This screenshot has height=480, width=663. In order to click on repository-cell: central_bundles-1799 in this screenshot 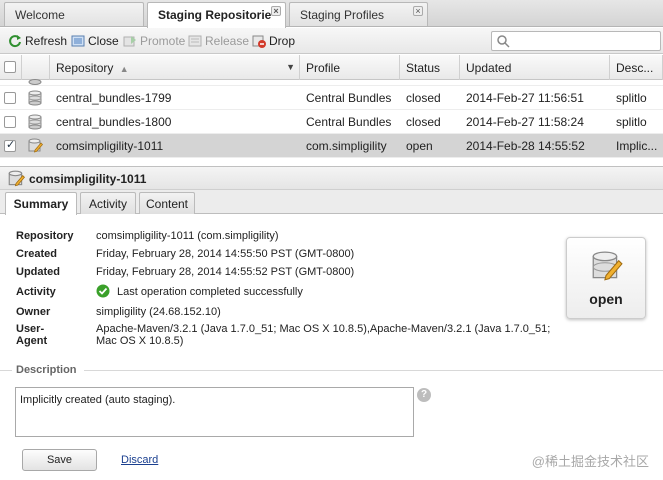, I will do `click(114, 98)`.